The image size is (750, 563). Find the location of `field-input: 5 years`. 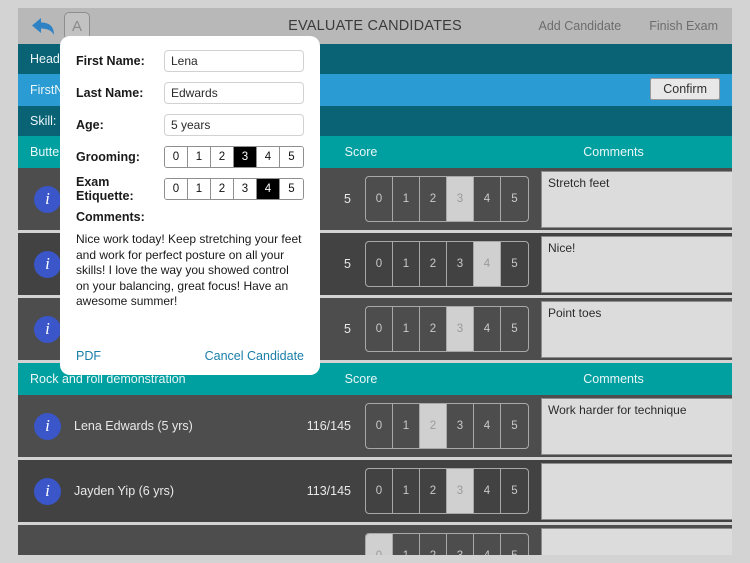

field-input: 5 years is located at coordinates (234, 125).